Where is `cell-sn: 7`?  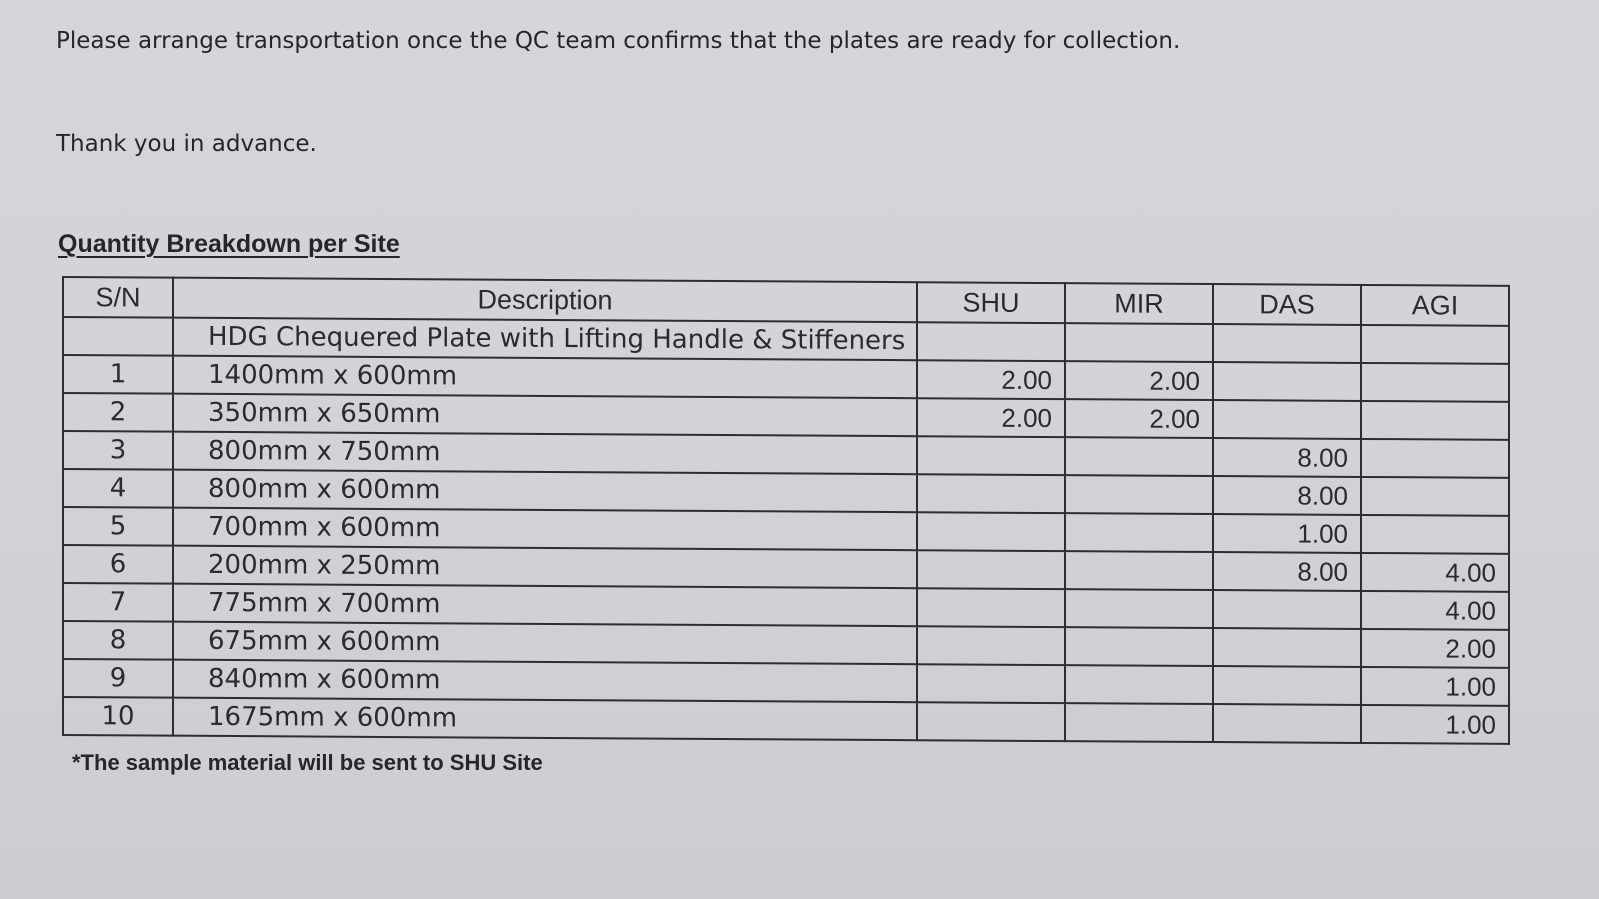
cell-sn: 7 is located at coordinates (118, 602).